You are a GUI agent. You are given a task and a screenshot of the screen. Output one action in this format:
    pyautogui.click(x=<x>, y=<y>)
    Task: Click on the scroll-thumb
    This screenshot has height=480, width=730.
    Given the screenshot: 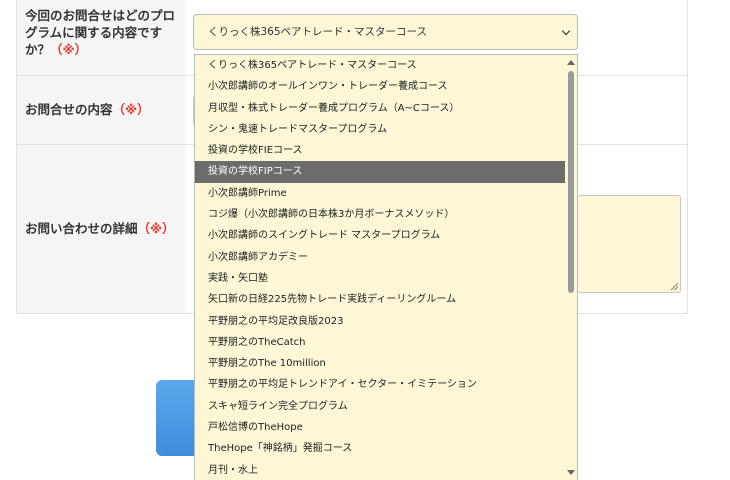 What is the action you would take?
    pyautogui.click(x=571, y=182)
    